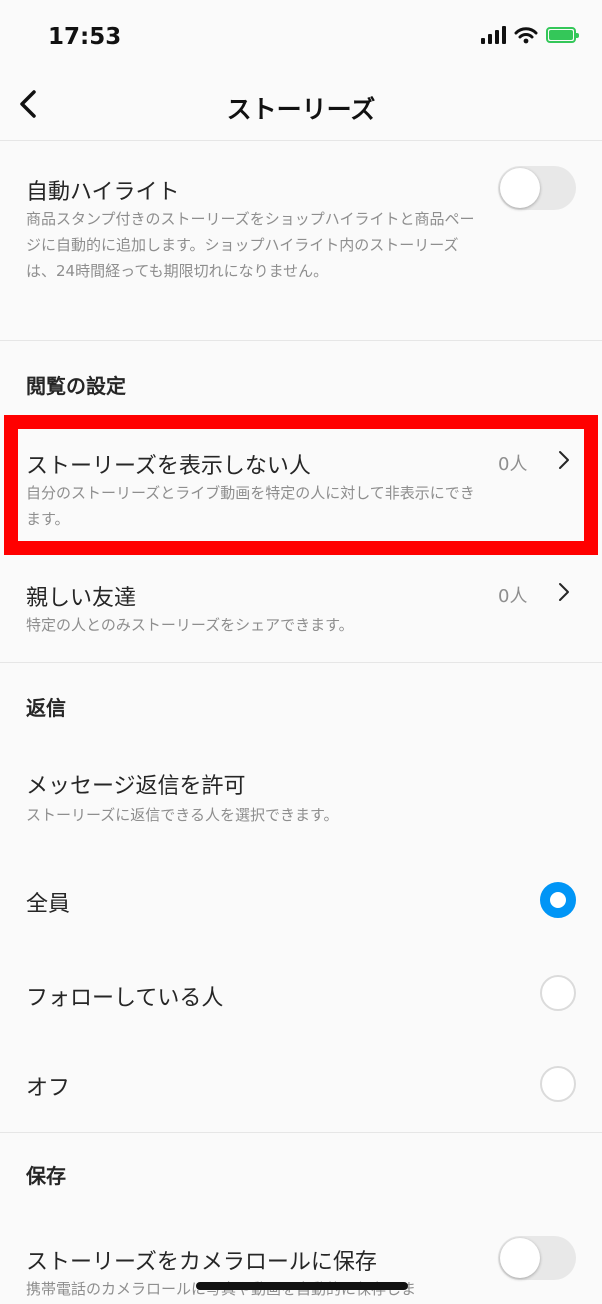 The width and height of the screenshot is (602, 1304). Describe the element at coordinates (76, 386) in the screenshot. I see `section-header-viewing: 閲覧の設定` at that location.